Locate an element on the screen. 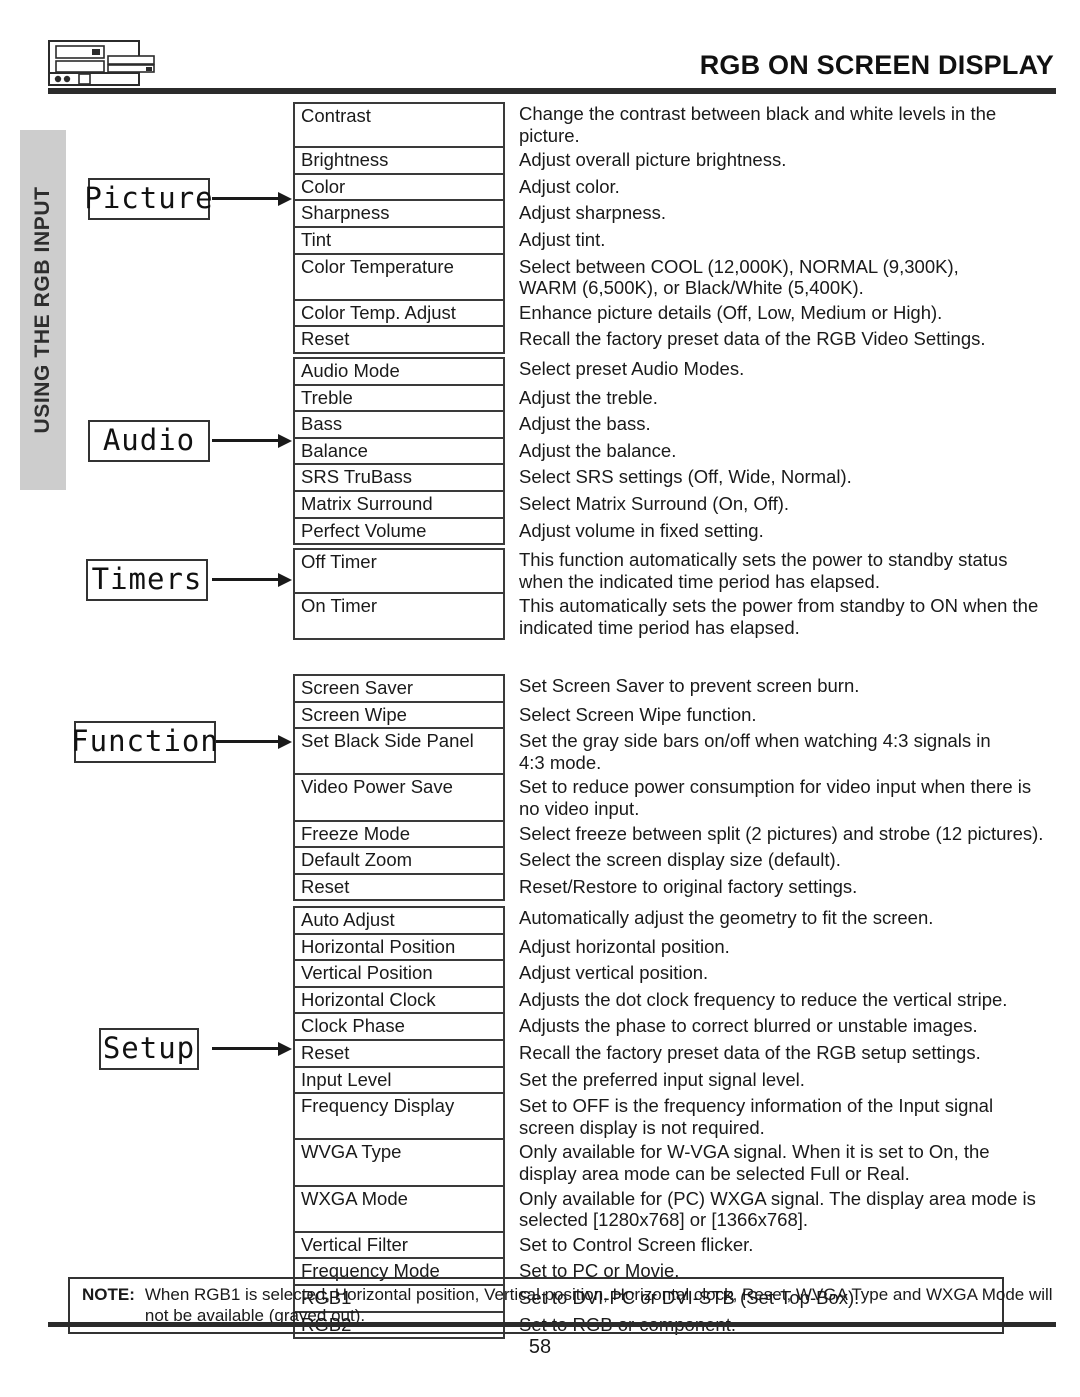 This screenshot has width=1080, height=1397. option-name: Color is located at coordinates (399, 188).